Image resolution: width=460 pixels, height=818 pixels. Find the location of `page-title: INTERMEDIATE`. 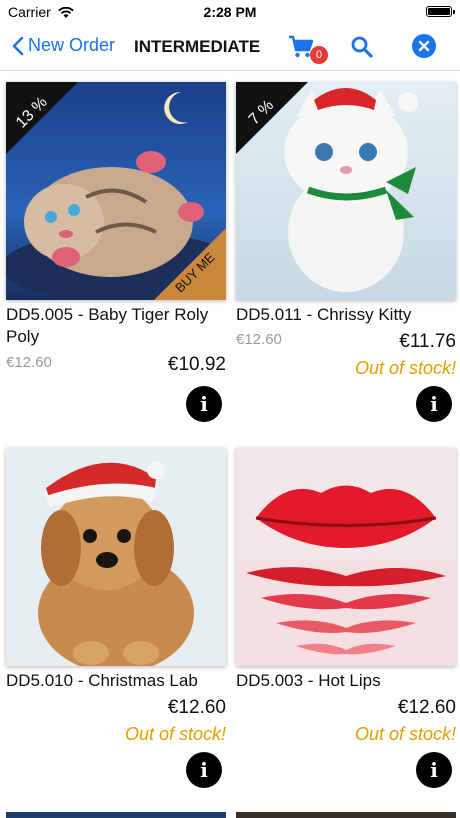

page-title: INTERMEDIATE is located at coordinates (197, 46).